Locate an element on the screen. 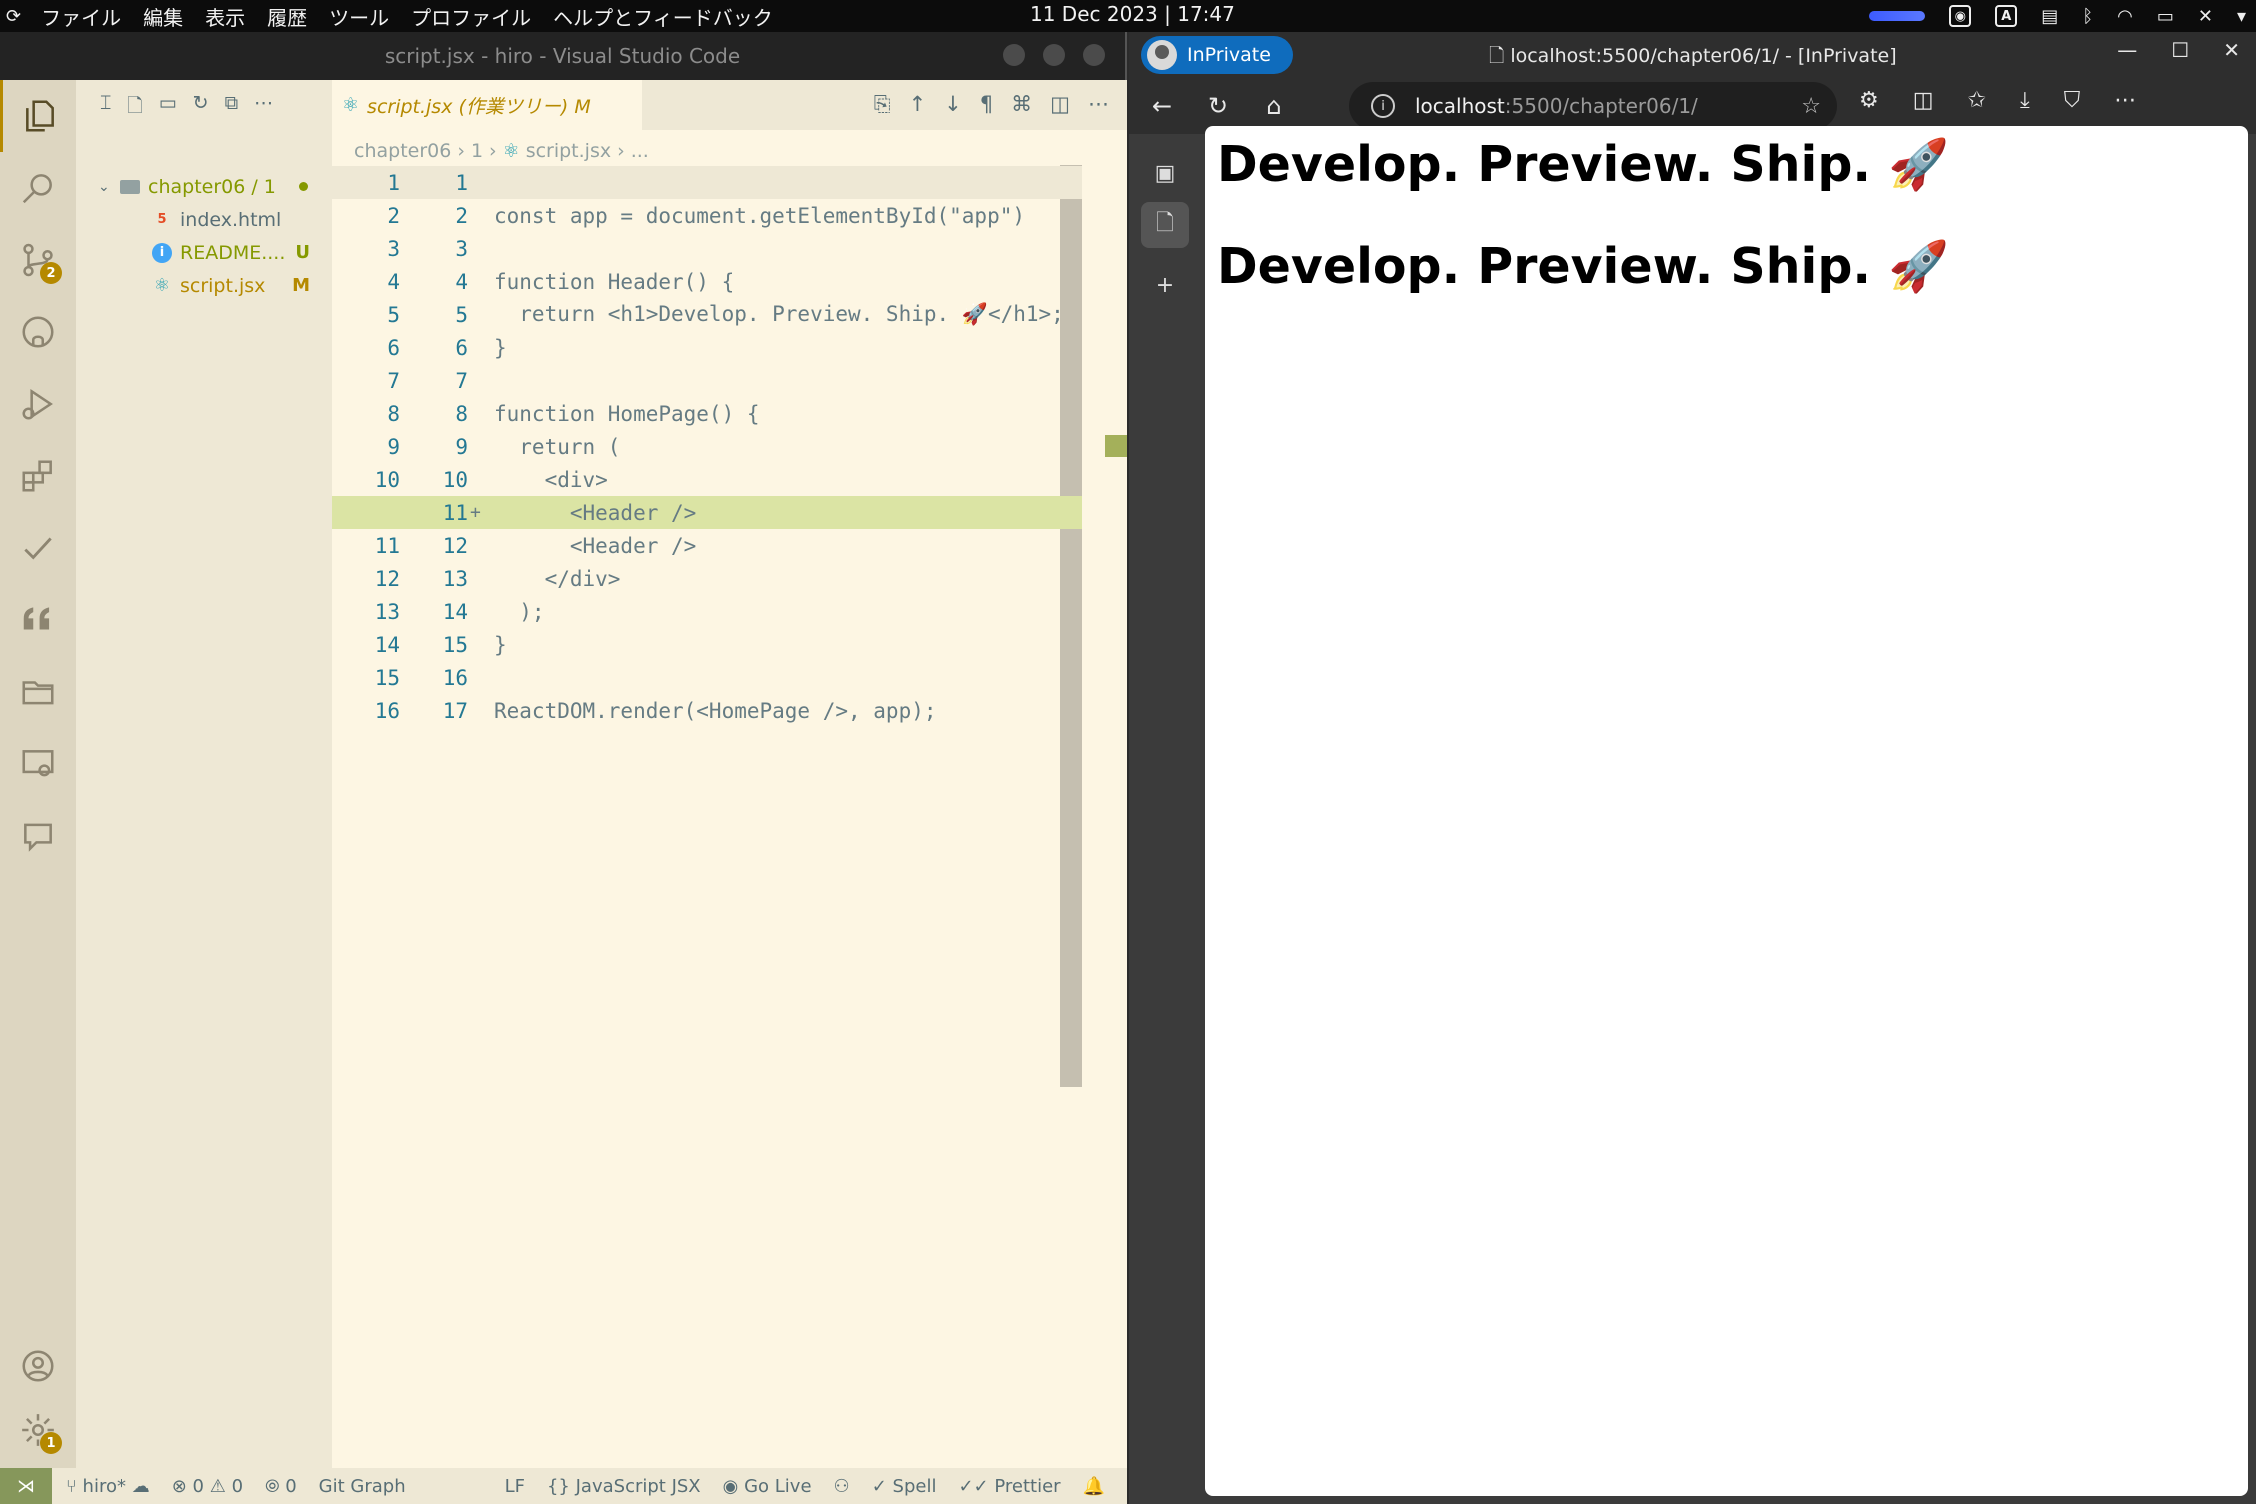  line-number-modified: 17 is located at coordinates (455, 710).